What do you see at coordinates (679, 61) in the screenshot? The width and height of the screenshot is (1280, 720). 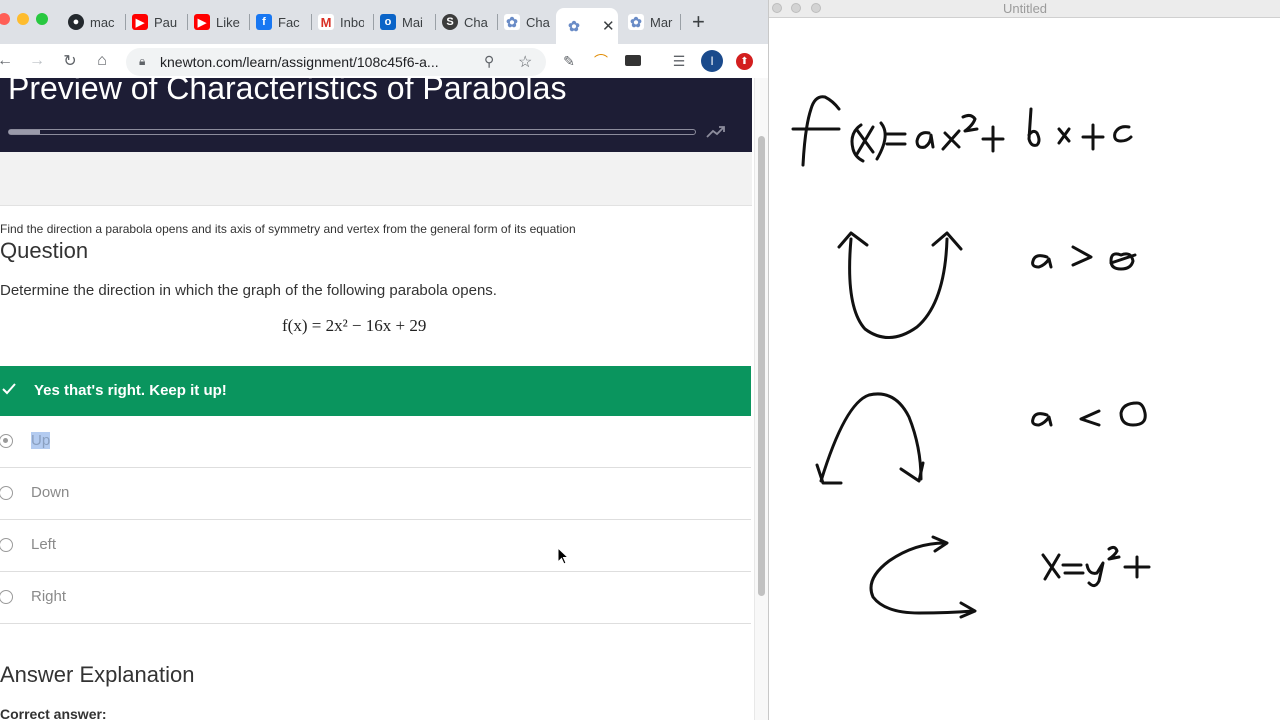 I see `media-queue-icon: ☰` at bounding box center [679, 61].